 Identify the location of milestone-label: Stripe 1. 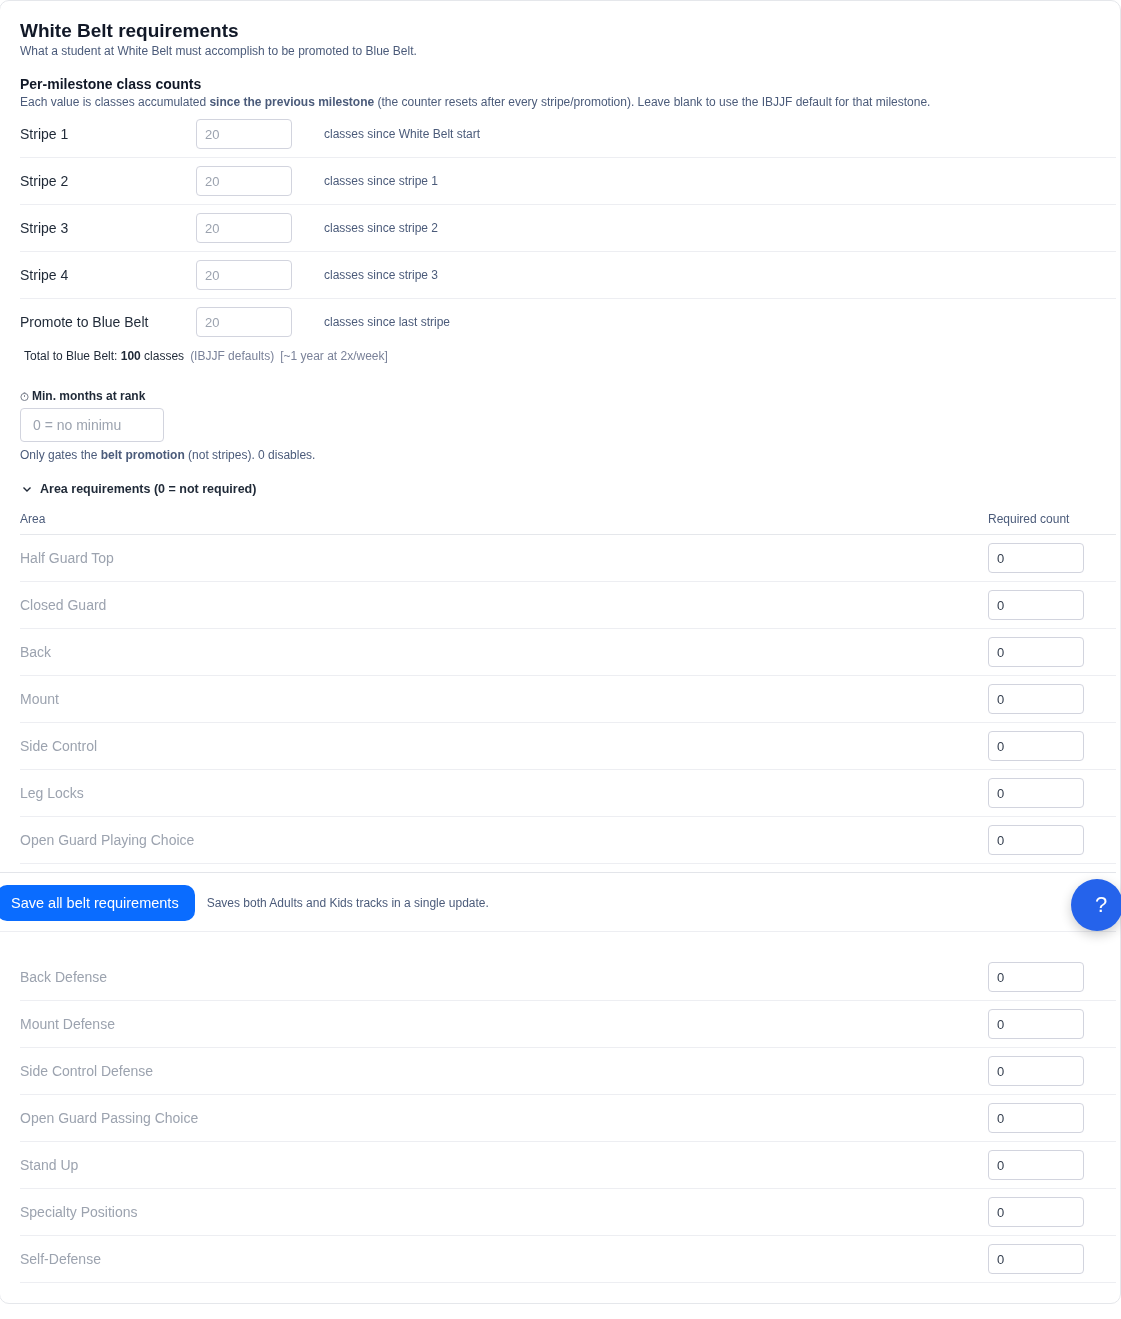
(45, 134).